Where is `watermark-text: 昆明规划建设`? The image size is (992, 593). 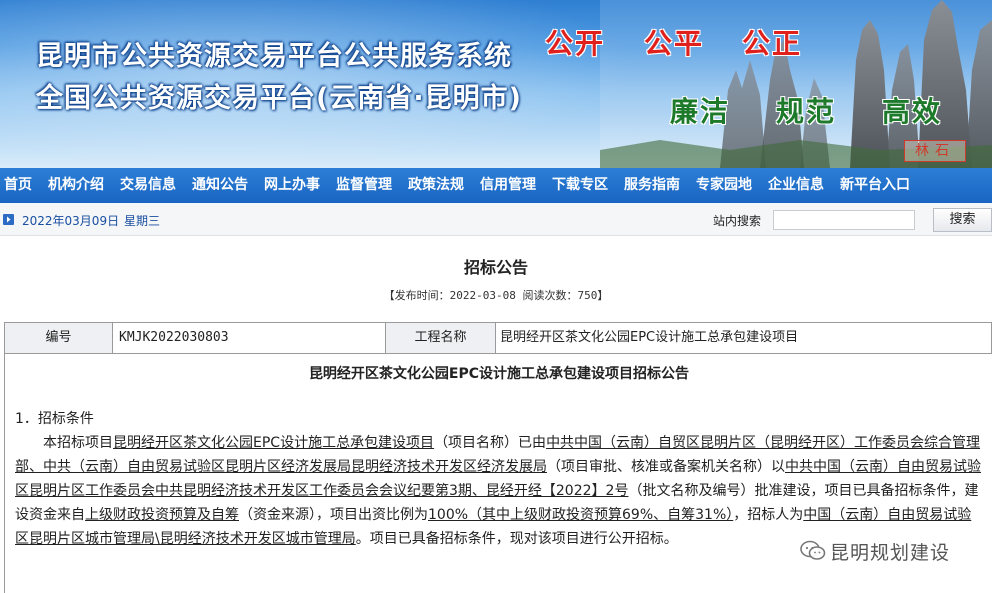
watermark-text: 昆明规划建设 is located at coordinates (890, 552).